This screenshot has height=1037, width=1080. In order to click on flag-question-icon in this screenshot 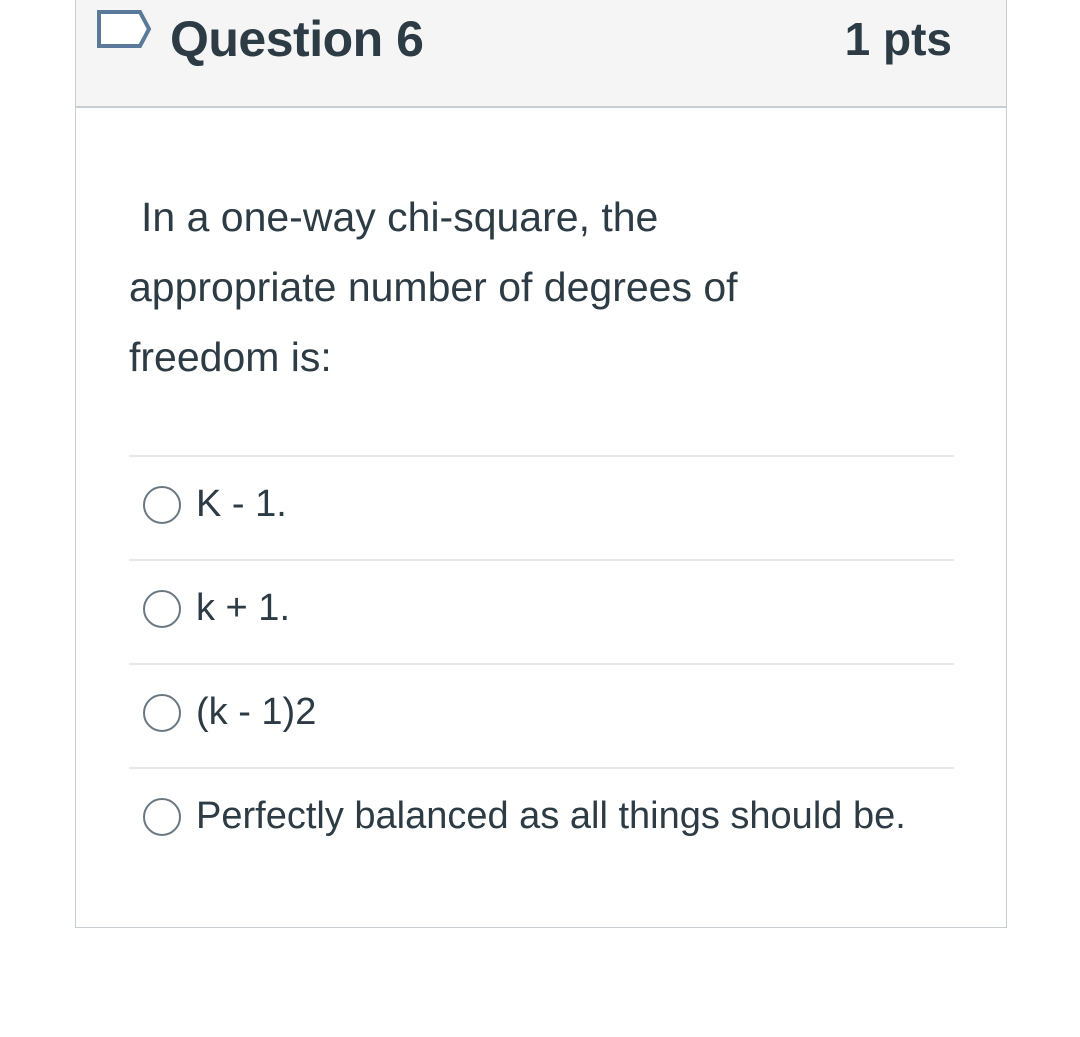, I will do `click(124, 29)`.